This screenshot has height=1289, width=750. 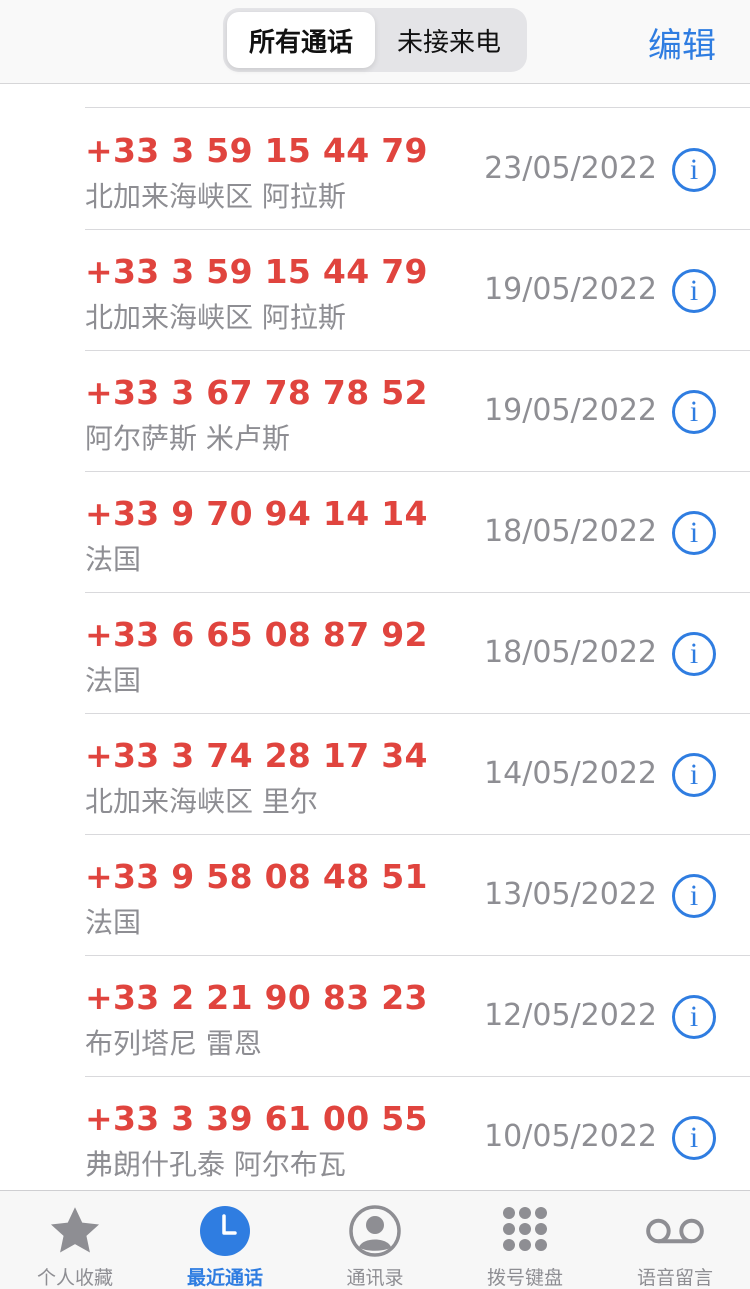 I want to click on tab-keypad: 拨号键盘, so click(x=525, y=1240).